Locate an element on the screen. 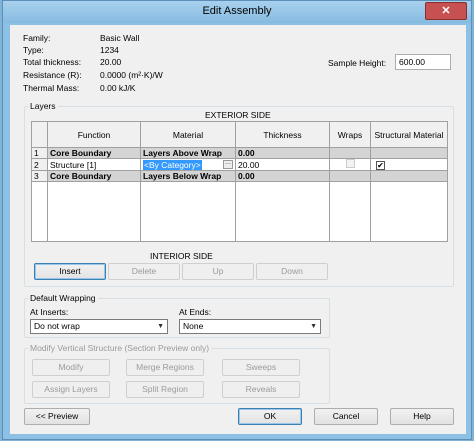  at-inserts-dropdown: Do not wrap ▼ is located at coordinates (99, 326).